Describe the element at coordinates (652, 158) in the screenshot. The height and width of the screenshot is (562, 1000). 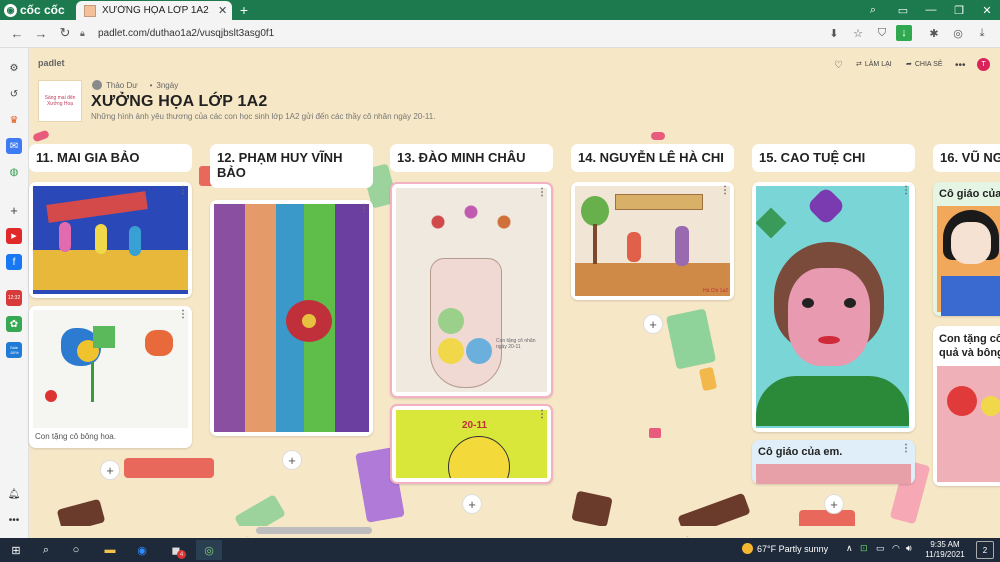
I see `column-header: 14. NGUYỄN LÊ HÀ CHI` at that location.